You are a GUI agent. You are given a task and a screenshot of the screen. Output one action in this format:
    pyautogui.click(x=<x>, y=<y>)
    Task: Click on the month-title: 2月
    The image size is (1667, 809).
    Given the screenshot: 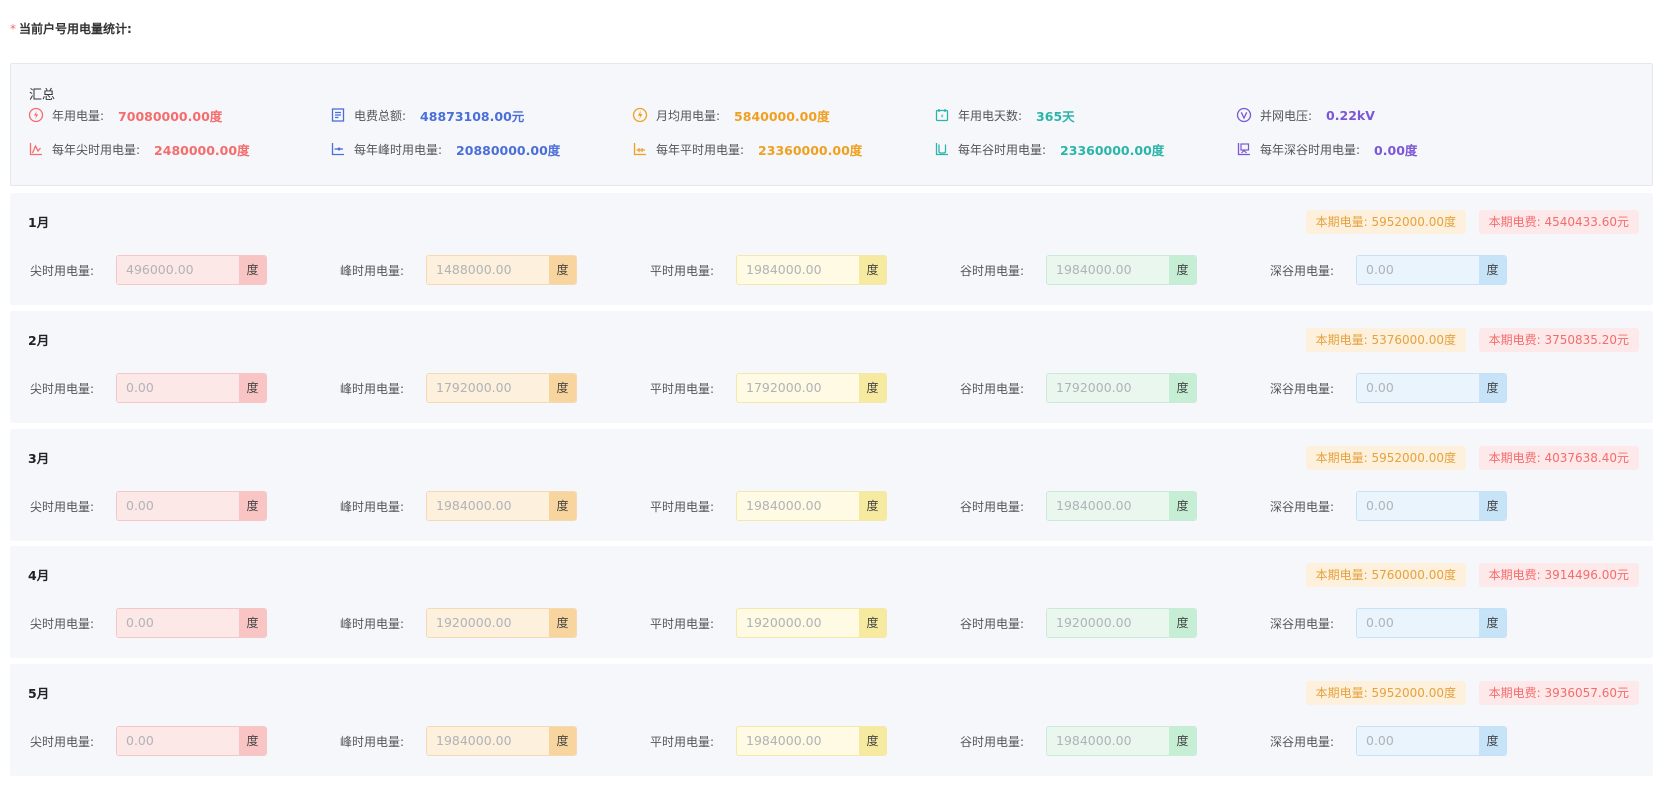 What is the action you would take?
    pyautogui.click(x=39, y=340)
    